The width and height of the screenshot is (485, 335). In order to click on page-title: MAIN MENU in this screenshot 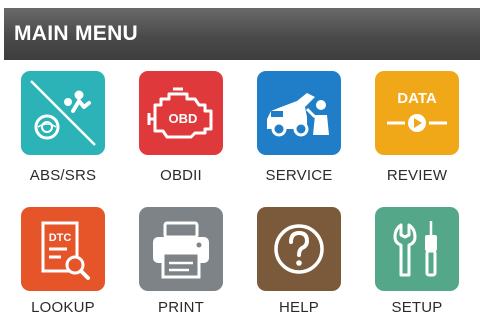, I will do `click(76, 33)`.